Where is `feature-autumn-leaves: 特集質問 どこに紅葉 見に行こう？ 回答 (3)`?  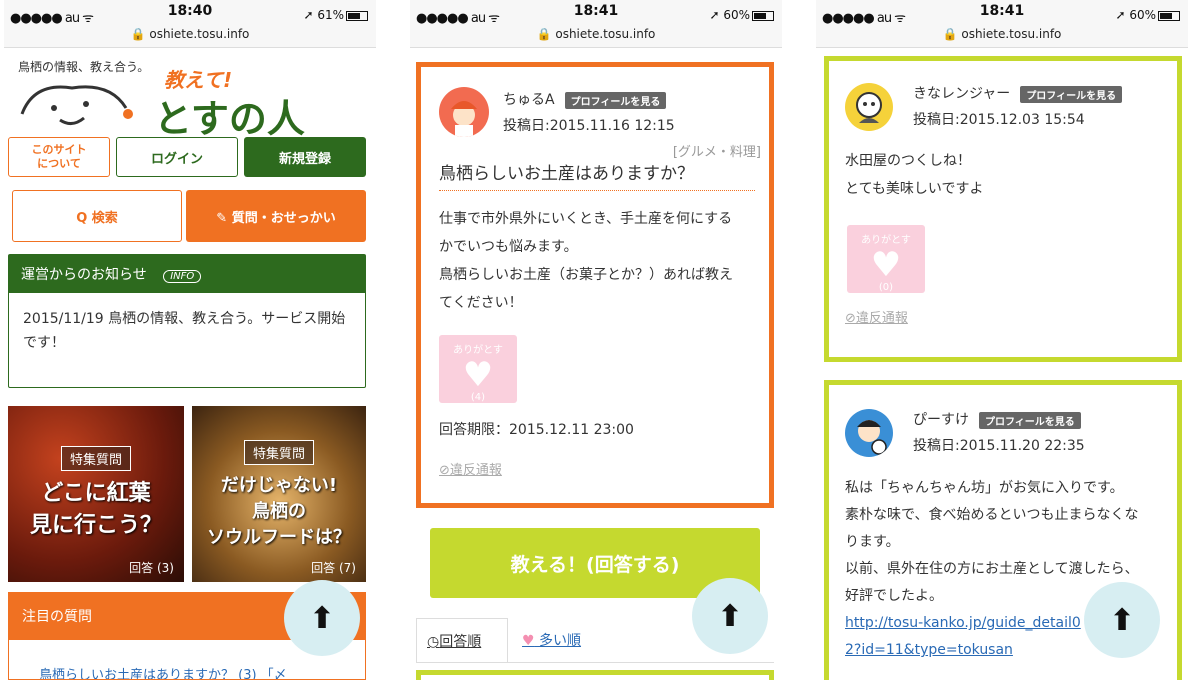 feature-autumn-leaves: 特集質問 どこに紅葉 見に行こう？ 回答 (3) is located at coordinates (96, 494).